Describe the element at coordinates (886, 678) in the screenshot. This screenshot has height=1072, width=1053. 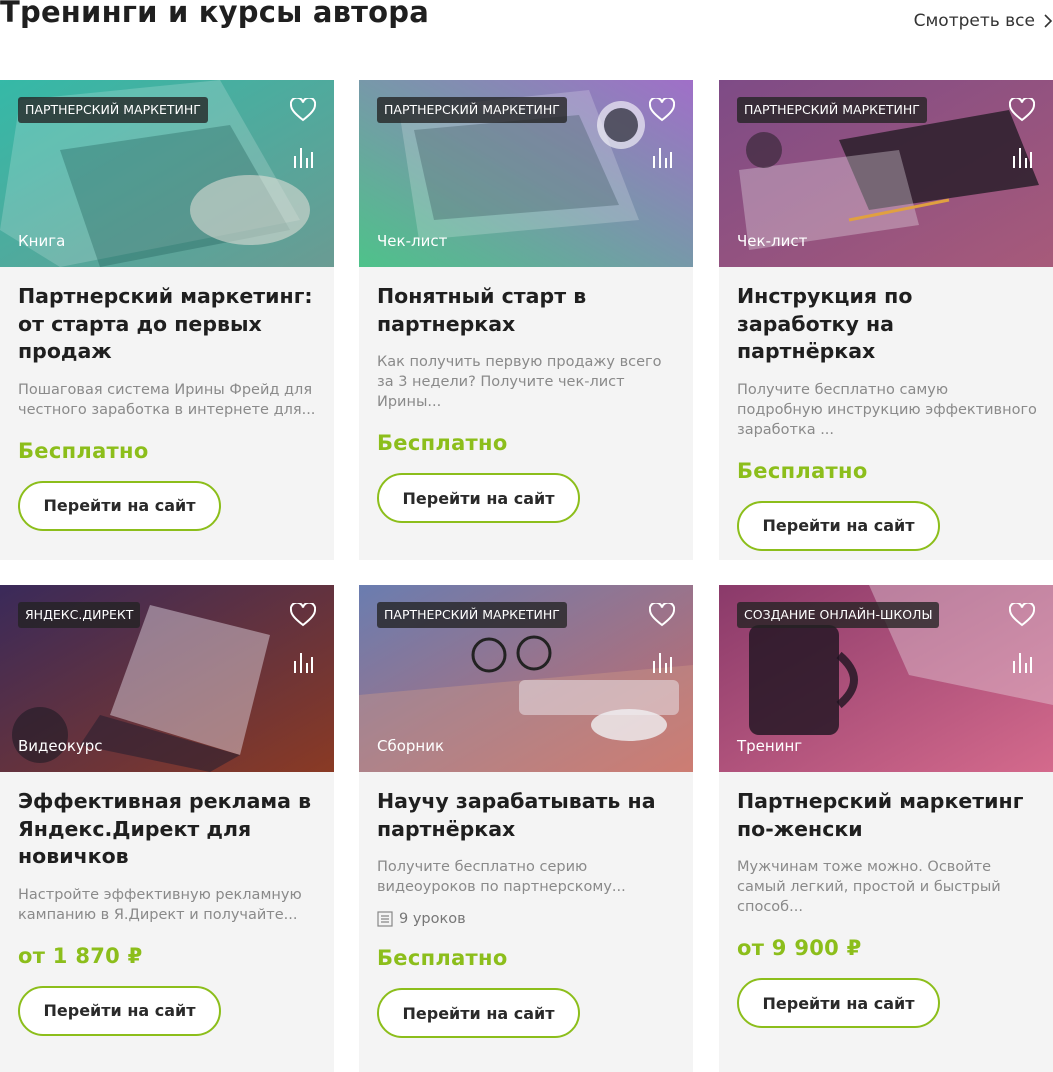
I see `card-image: СОЗДАНИЕ ОНЛАЙН-ШКОЛЫ Тренинг` at that location.